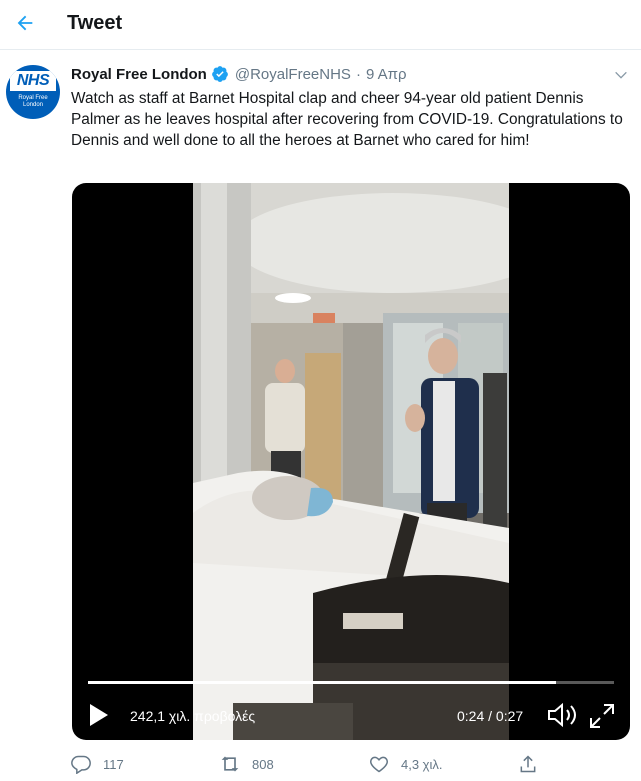 This screenshot has height=781, width=641. I want to click on volume-icon, so click(562, 715).